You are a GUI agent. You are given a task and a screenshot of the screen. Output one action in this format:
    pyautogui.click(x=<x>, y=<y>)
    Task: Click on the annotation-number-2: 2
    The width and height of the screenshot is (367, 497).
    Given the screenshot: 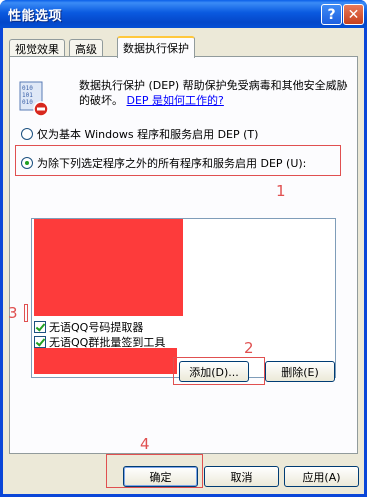 What is the action you would take?
    pyautogui.click(x=249, y=348)
    